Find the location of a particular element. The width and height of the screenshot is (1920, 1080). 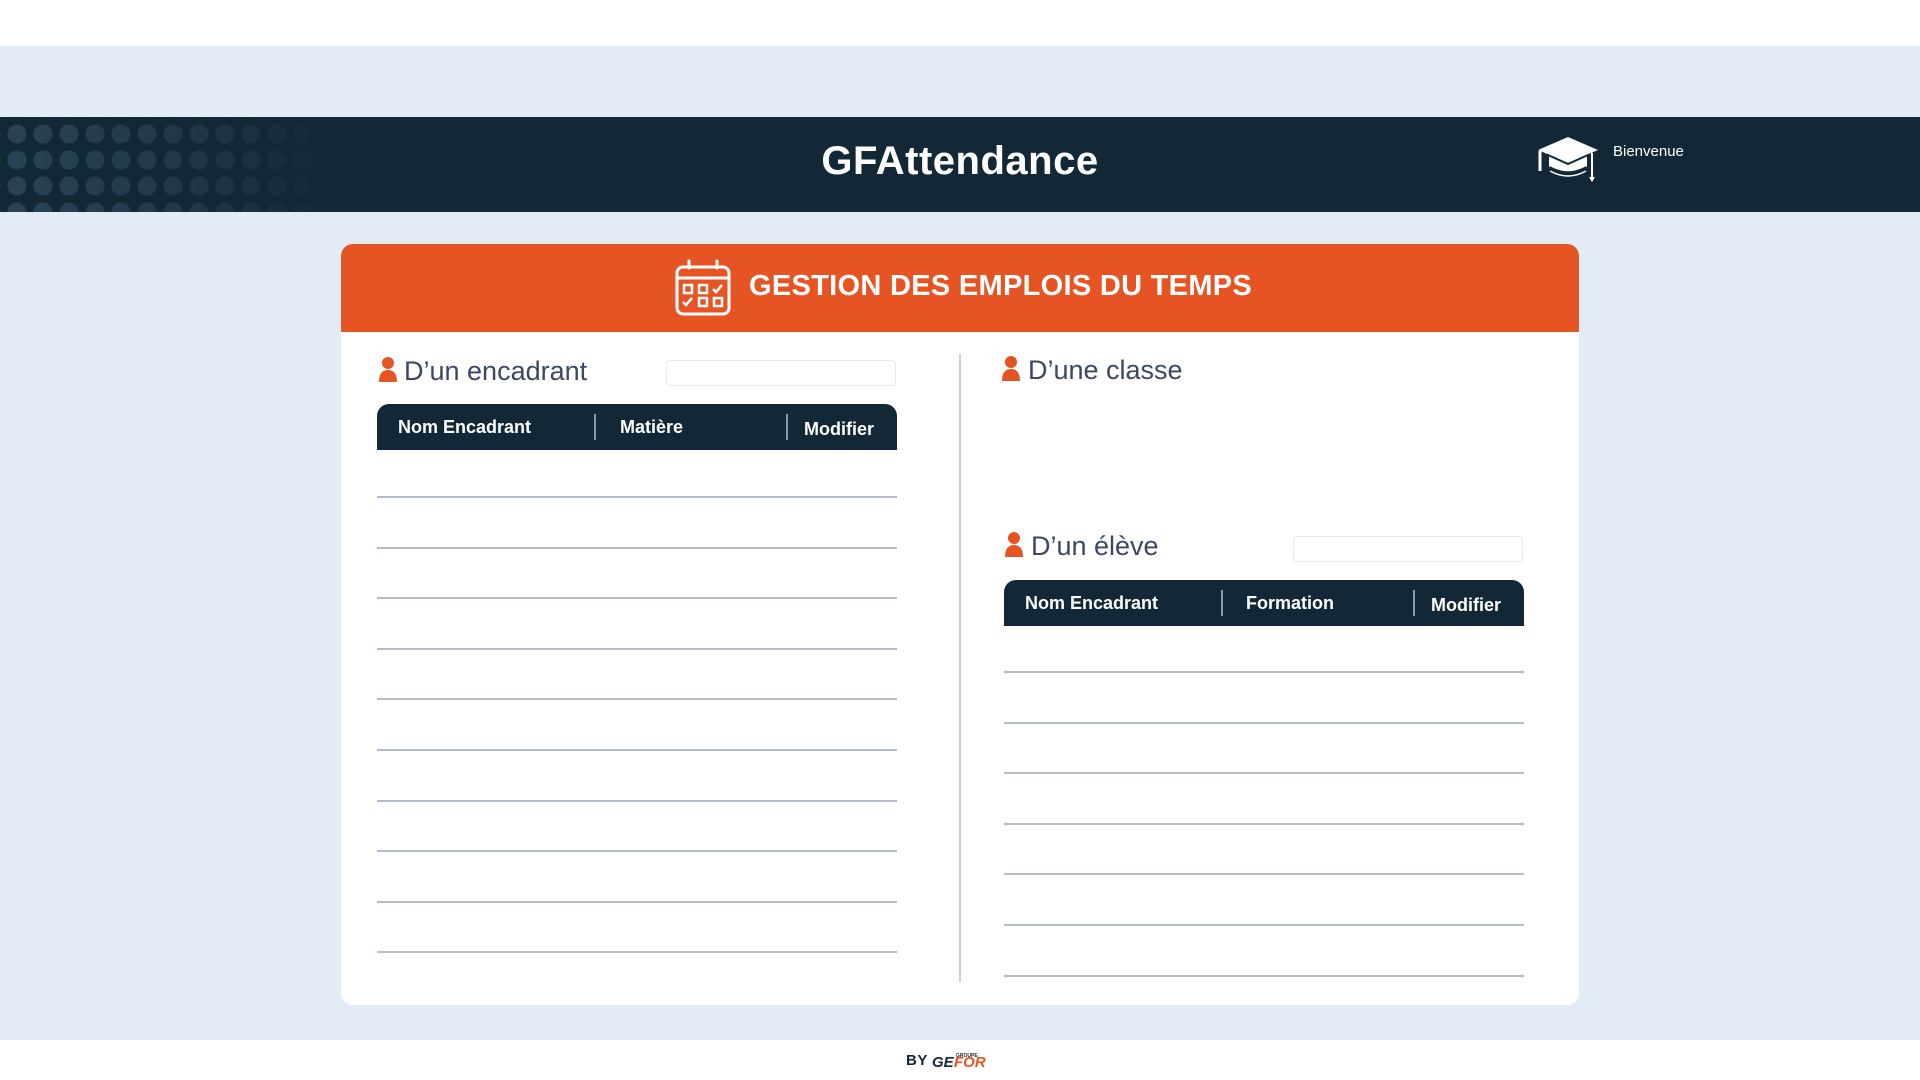

footer: BY GE FOR GROUPE is located at coordinates (960, 1060).